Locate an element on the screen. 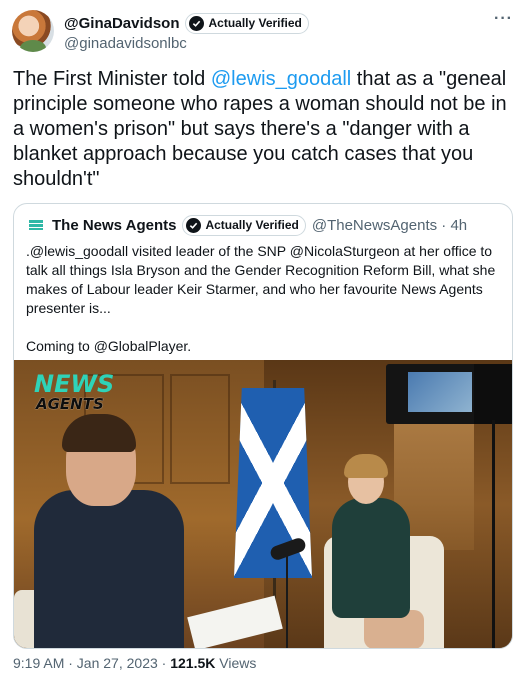  quoted-verified-badge: Actually Verified is located at coordinates (244, 225).